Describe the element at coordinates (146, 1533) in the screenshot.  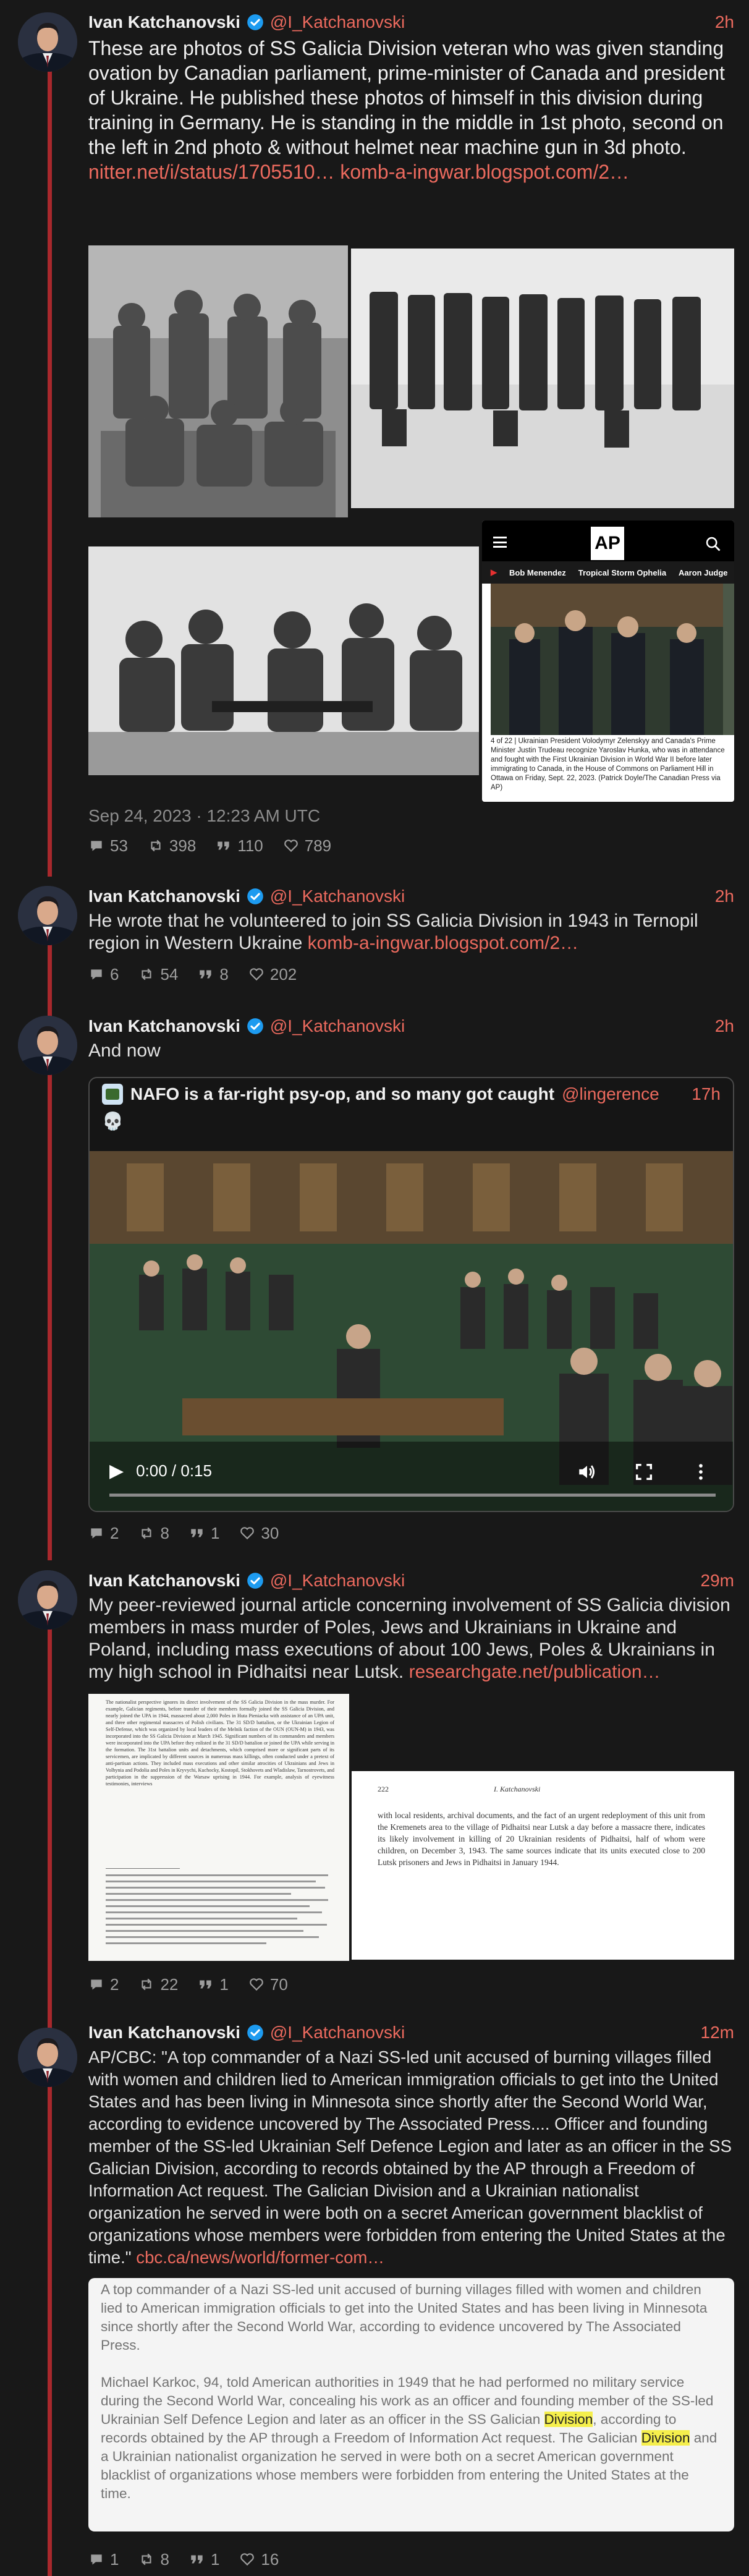
I see `retweet-icon` at that location.